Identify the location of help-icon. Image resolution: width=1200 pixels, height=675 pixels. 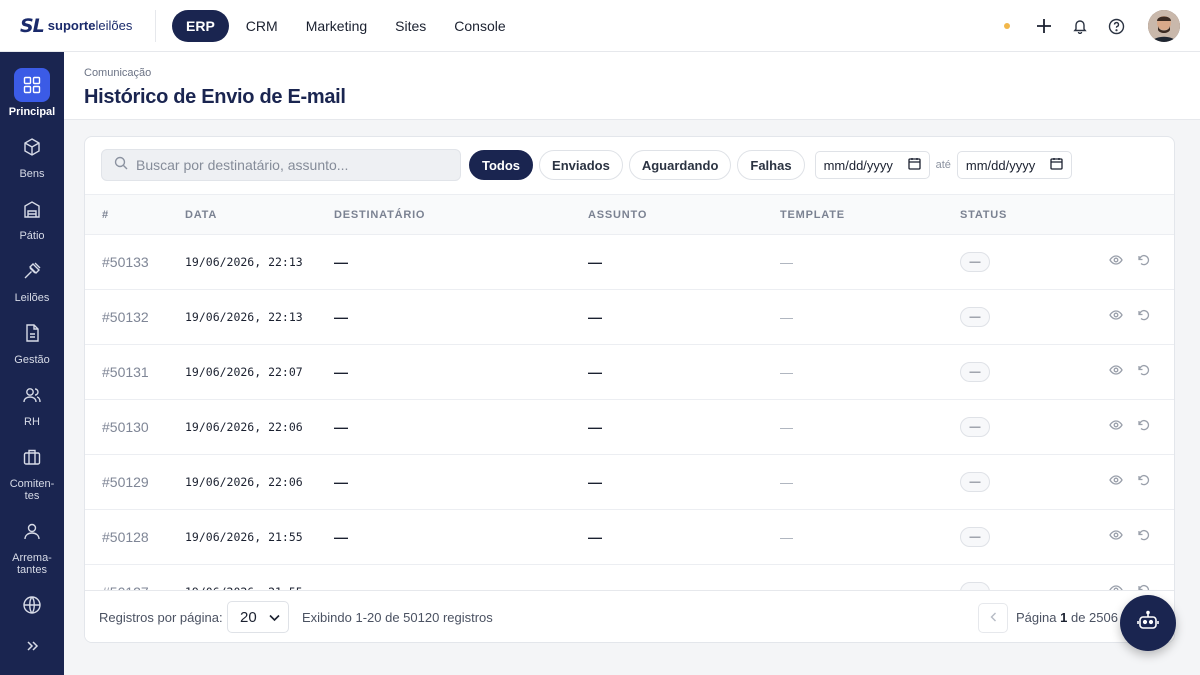
(1116, 26).